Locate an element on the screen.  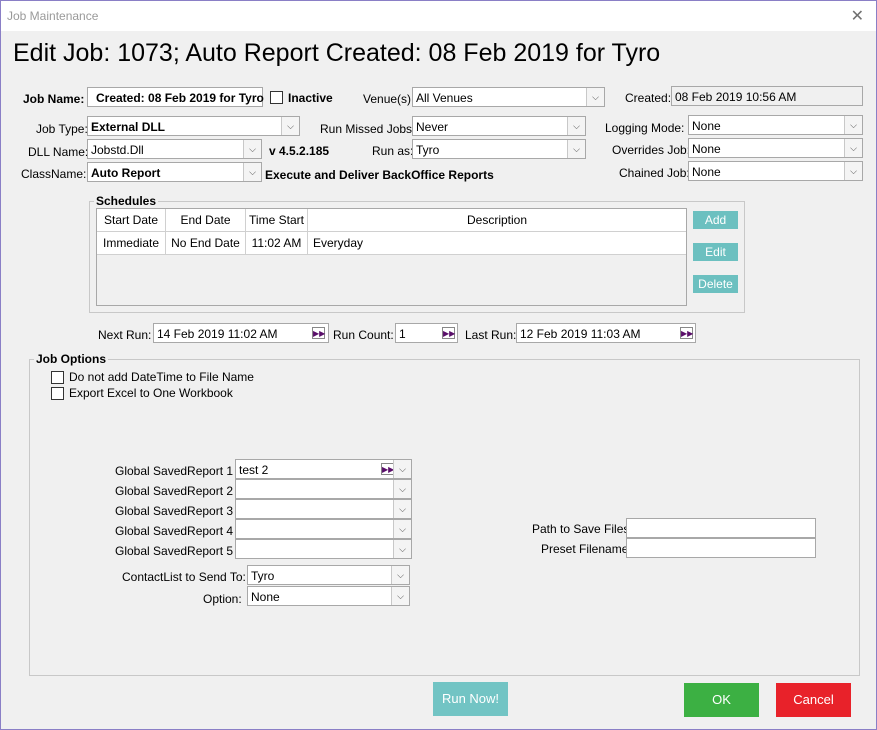
dll-name-label: DLL Name: is located at coordinates (58, 152).